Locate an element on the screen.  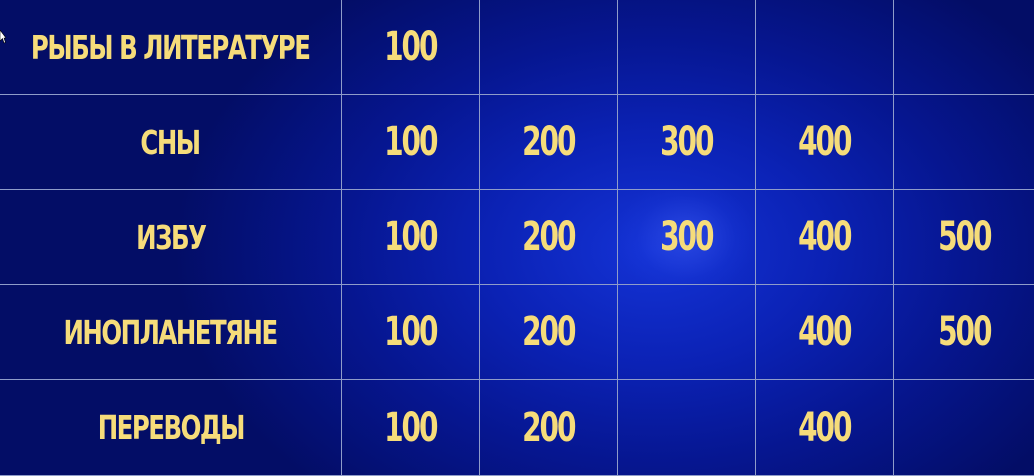
mouse-cursor-icon is located at coordinates (3, 37).